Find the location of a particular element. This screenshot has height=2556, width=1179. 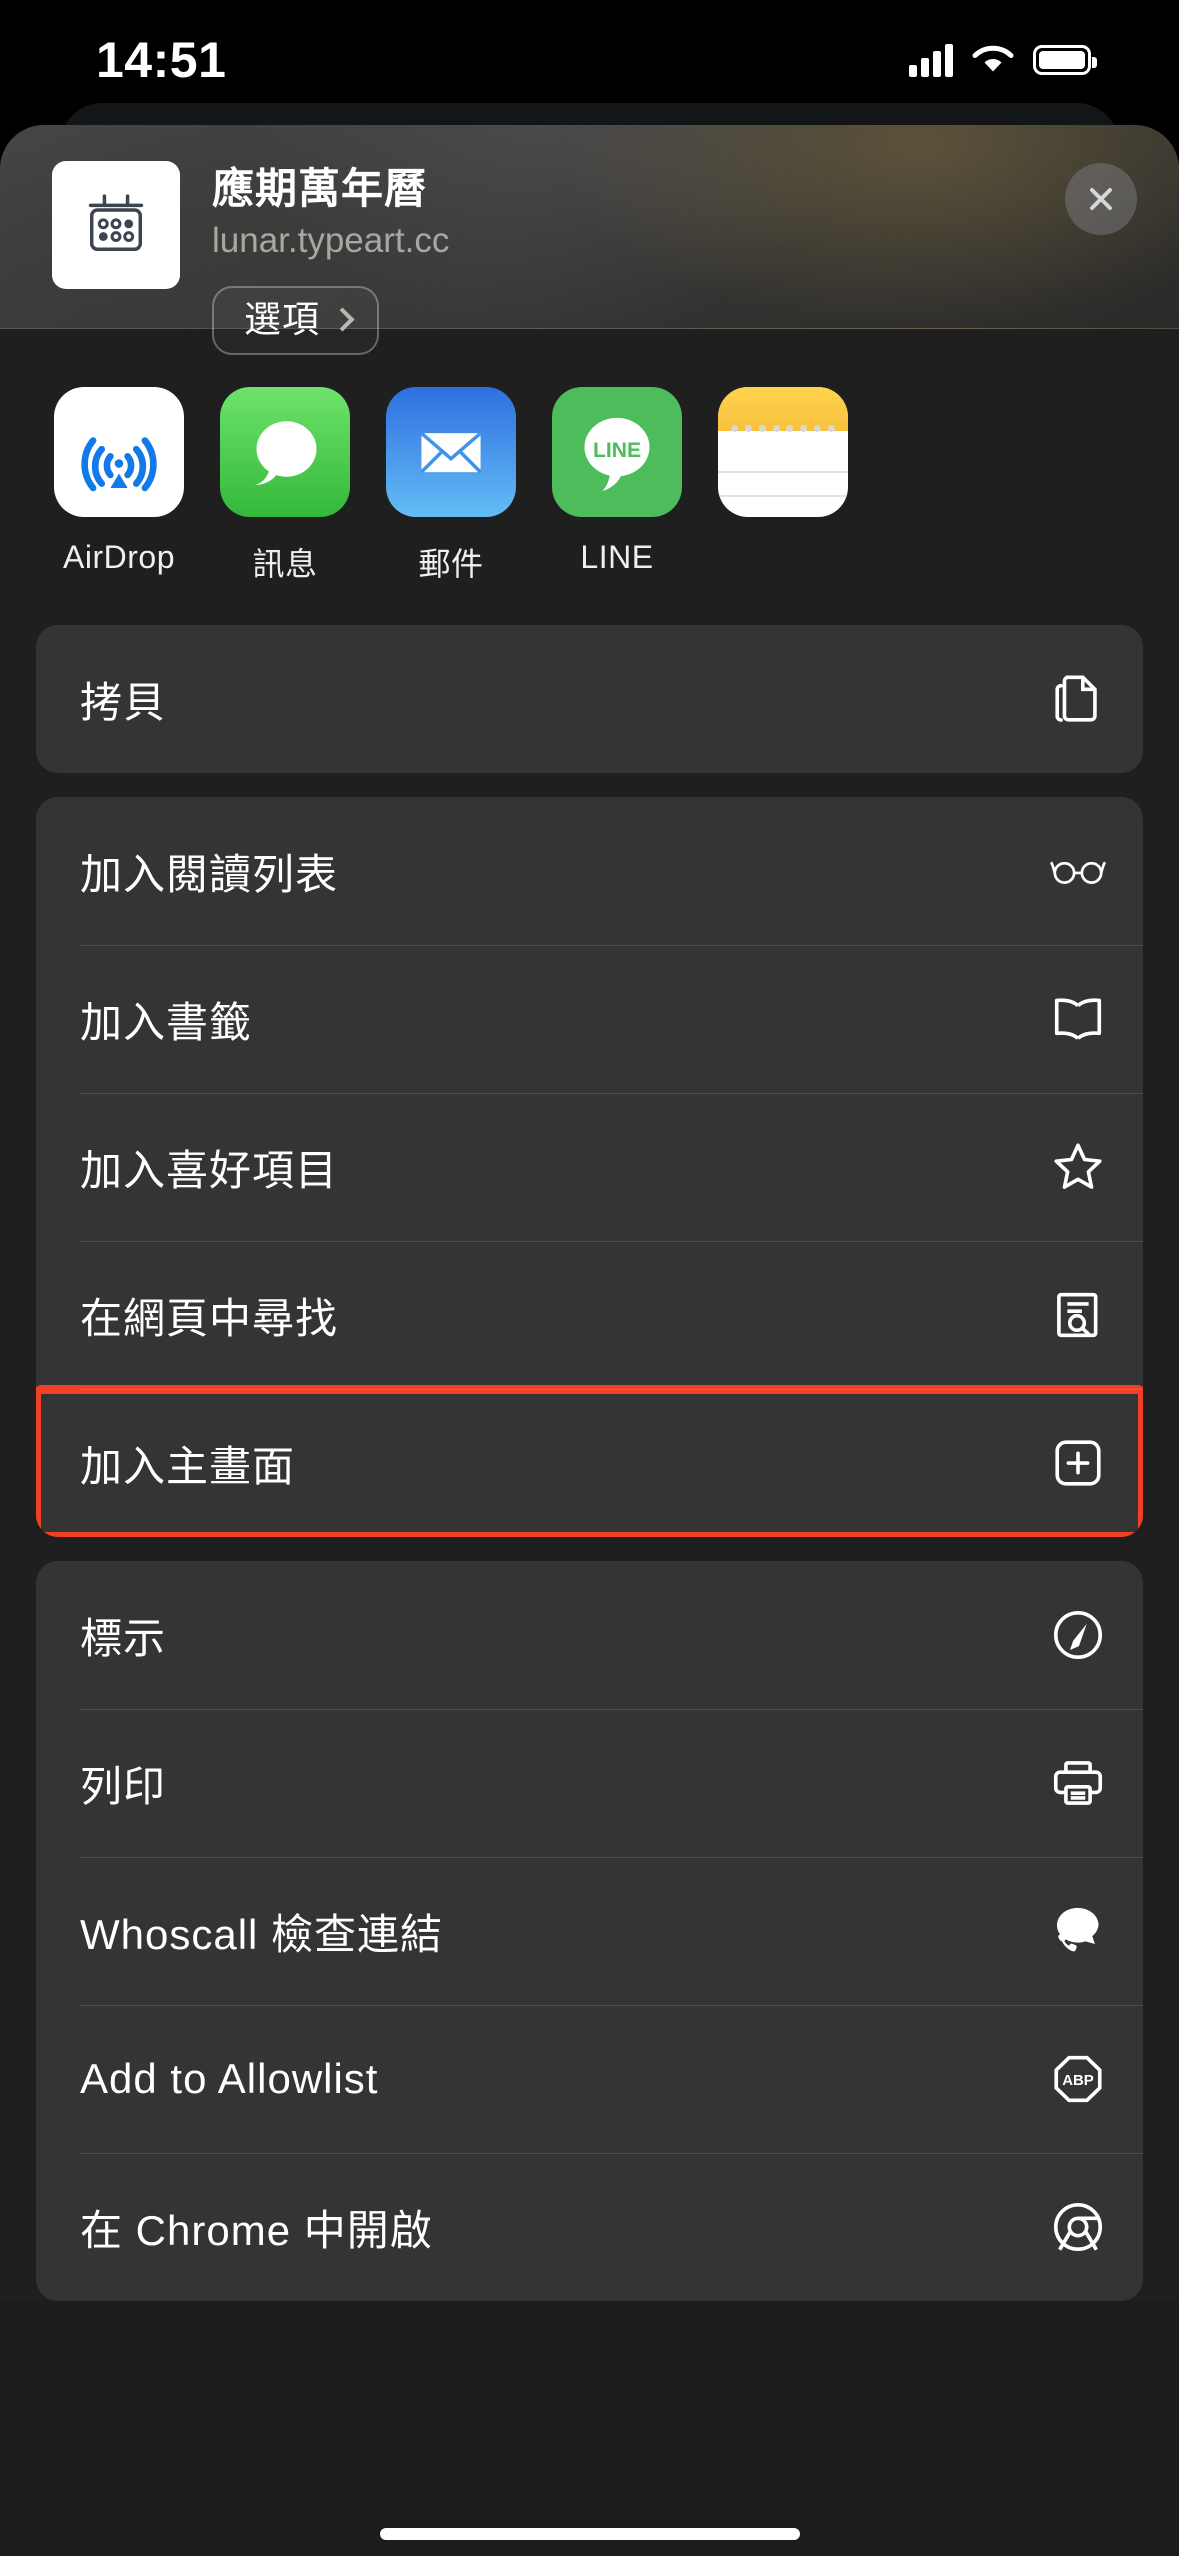

page-url: lunar.typeart.cc is located at coordinates (331, 241).